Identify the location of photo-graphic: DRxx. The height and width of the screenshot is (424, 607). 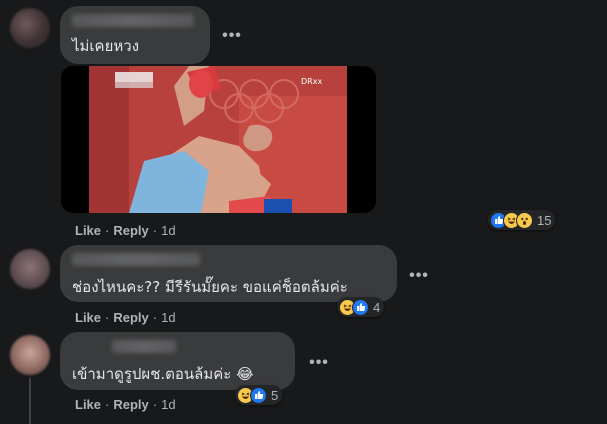
(218, 139).